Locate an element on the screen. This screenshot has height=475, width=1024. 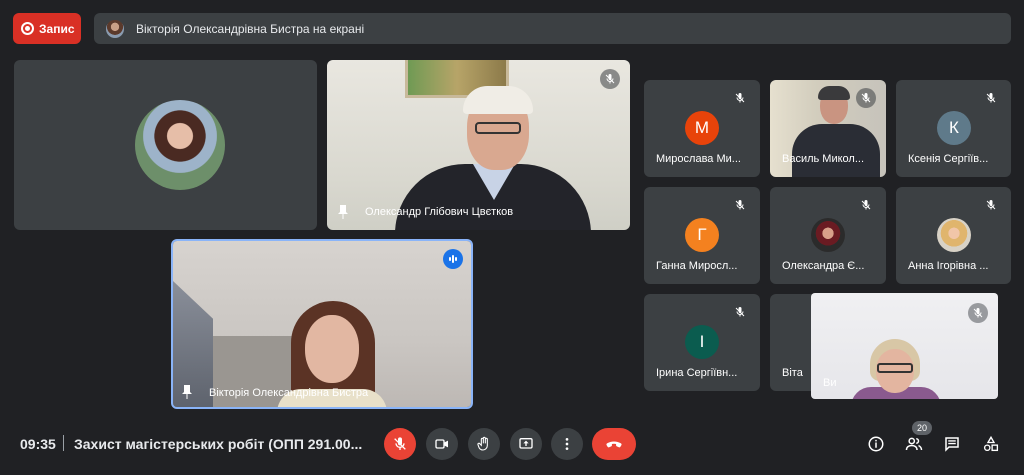
self-label: Ви is located at coordinates (830, 383).